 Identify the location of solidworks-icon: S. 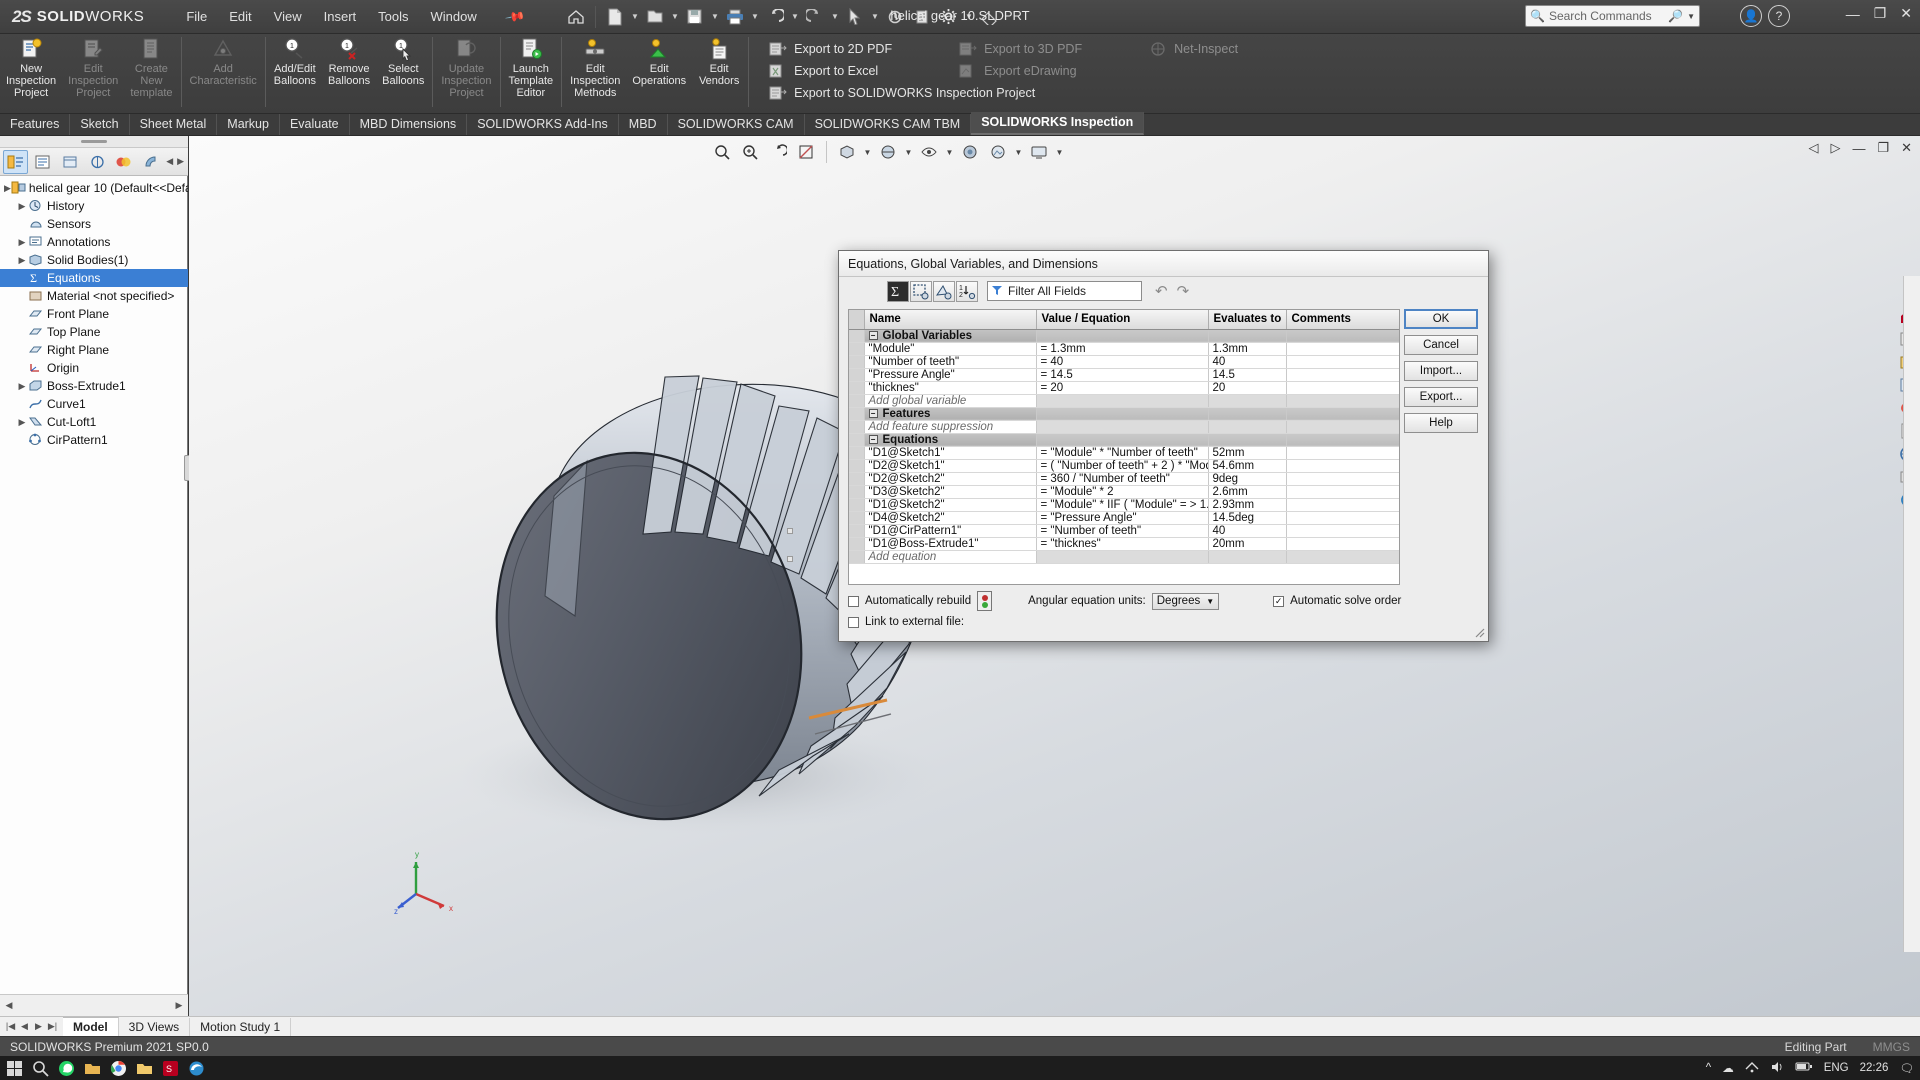
(170, 1068).